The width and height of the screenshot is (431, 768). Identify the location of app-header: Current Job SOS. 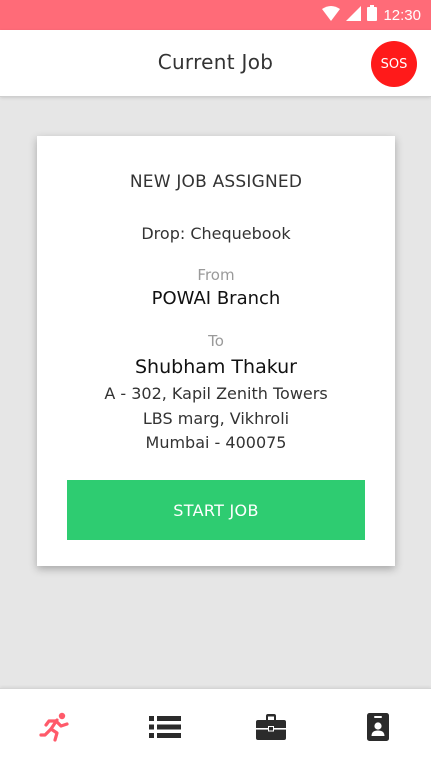
(215, 63).